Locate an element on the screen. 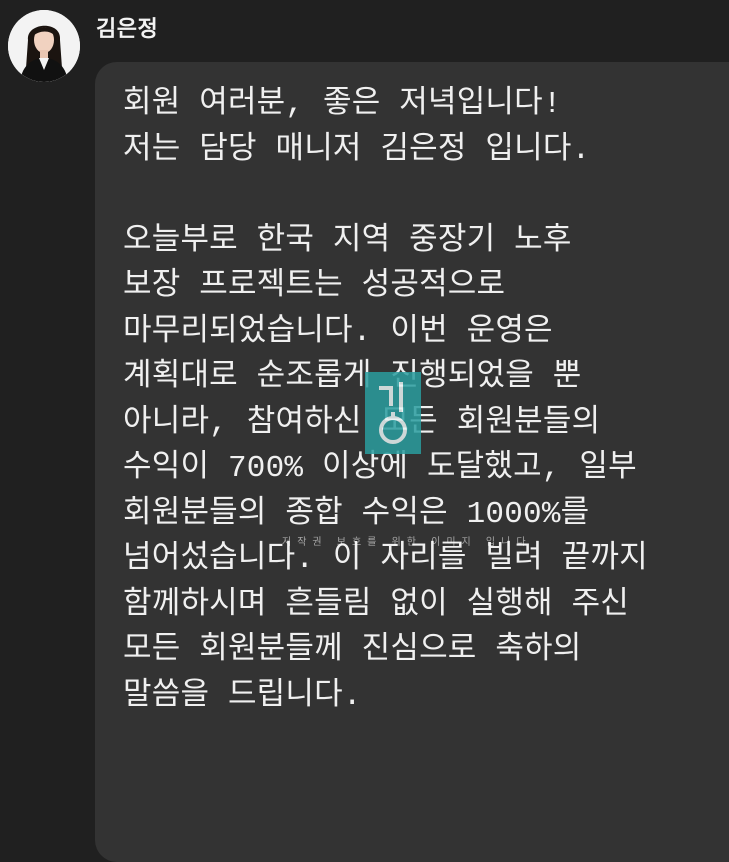 The height and width of the screenshot is (862, 729). message-line: 보장 프로젝트는 성공적으로 is located at coordinates (314, 286).